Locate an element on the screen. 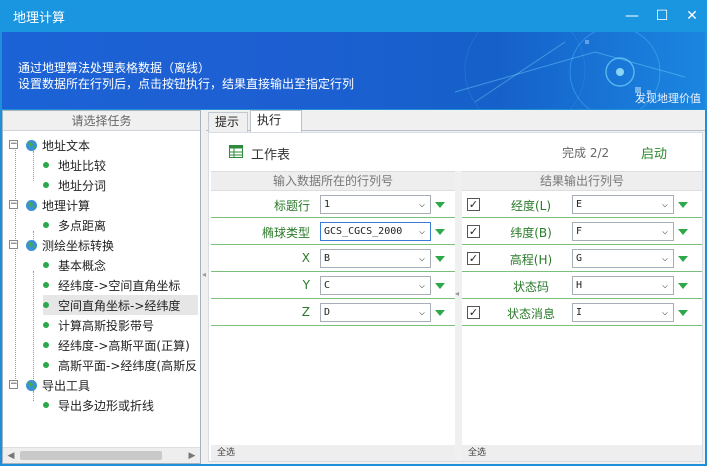 This screenshot has height=466, width=707. title-bar: 地理计算 — ☐ ✕ is located at coordinates (353, 16).